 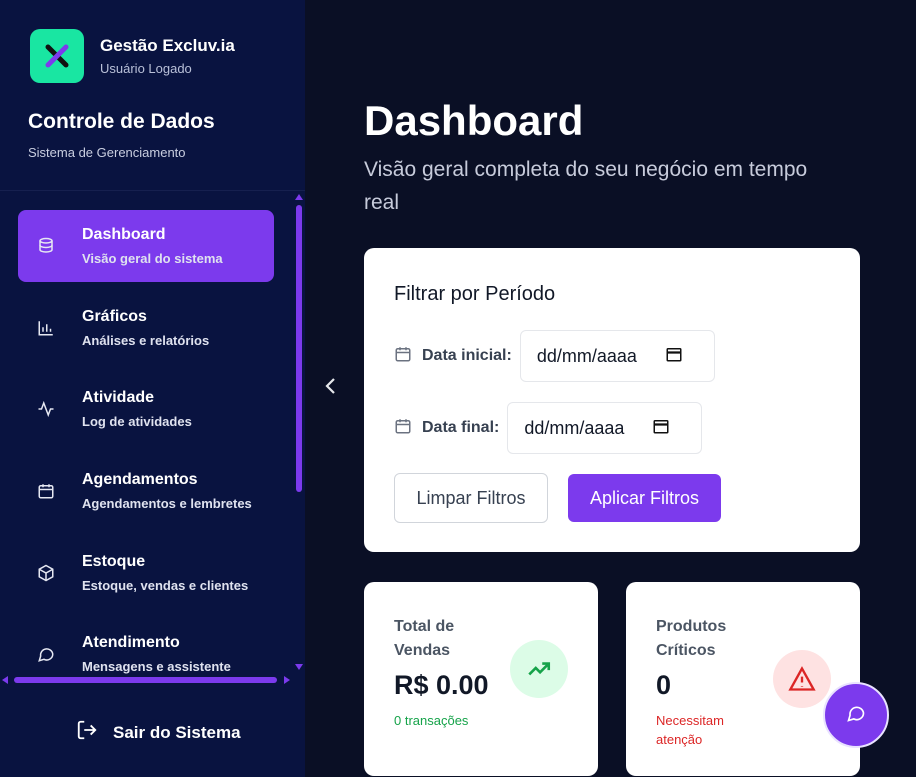 I want to click on start-date-input: dd/mm/aaaa, so click(x=617, y=356).